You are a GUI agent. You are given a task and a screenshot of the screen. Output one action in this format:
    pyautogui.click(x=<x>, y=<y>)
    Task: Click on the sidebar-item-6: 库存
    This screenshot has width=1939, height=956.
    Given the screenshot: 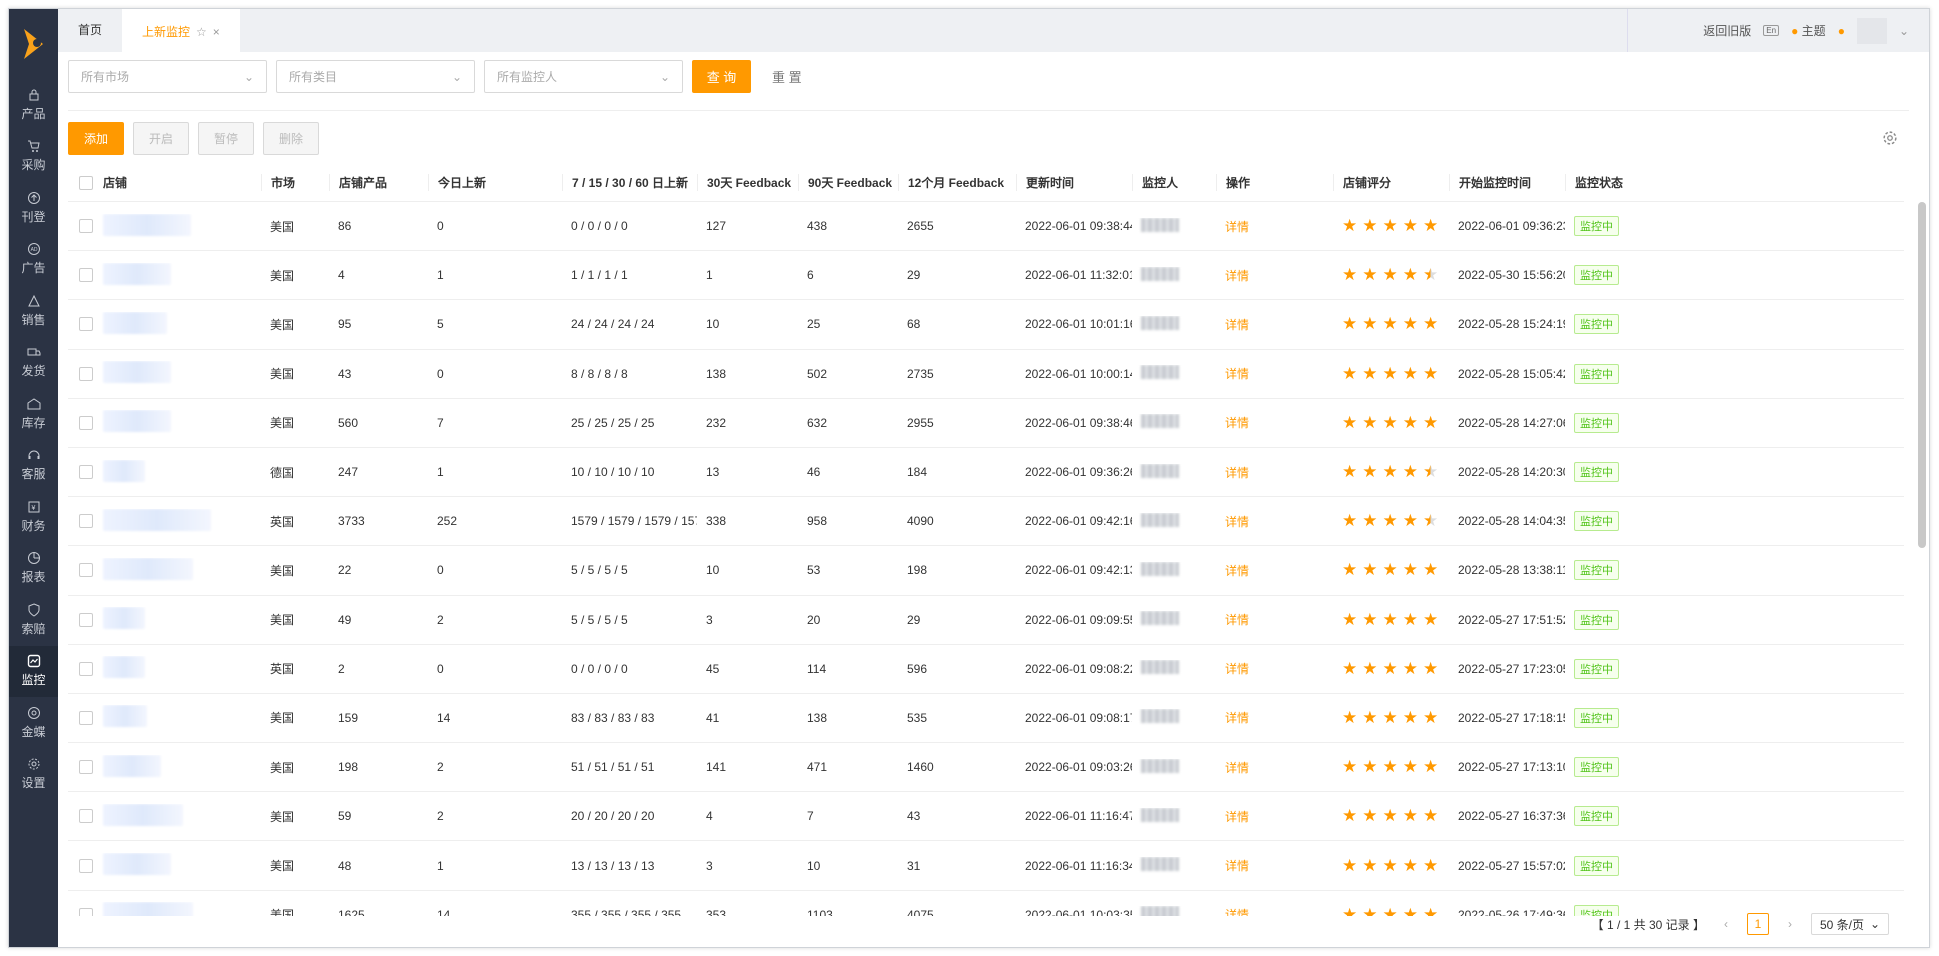 What is the action you would take?
    pyautogui.click(x=33, y=414)
    